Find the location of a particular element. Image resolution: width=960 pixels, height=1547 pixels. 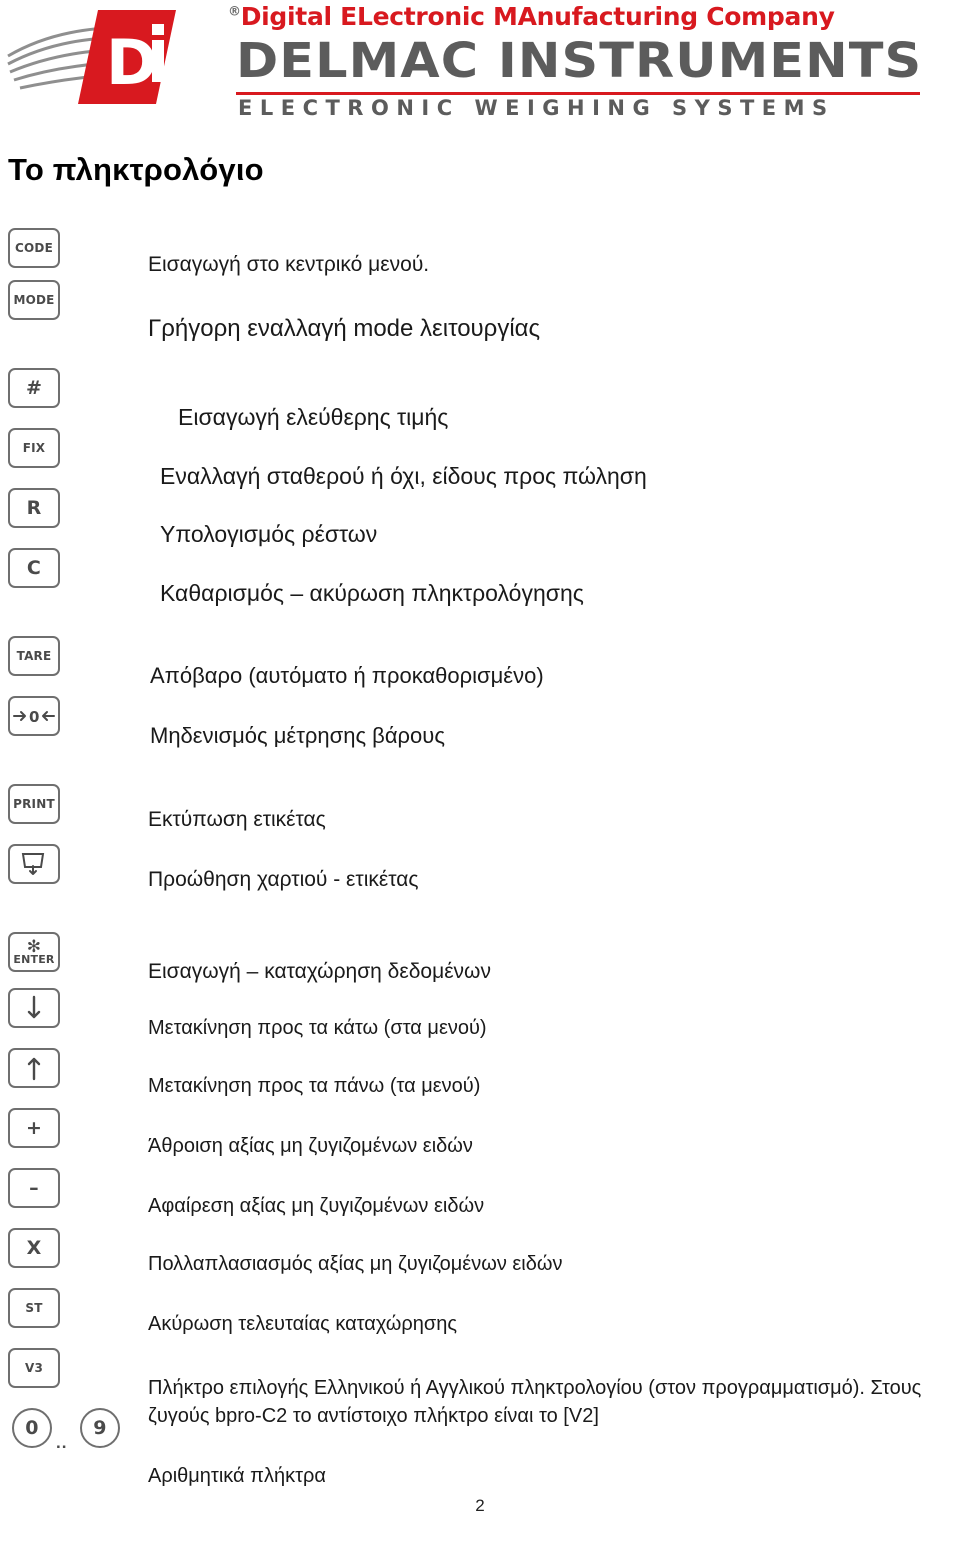

key-num-0: 0 is located at coordinates (32, 1428).